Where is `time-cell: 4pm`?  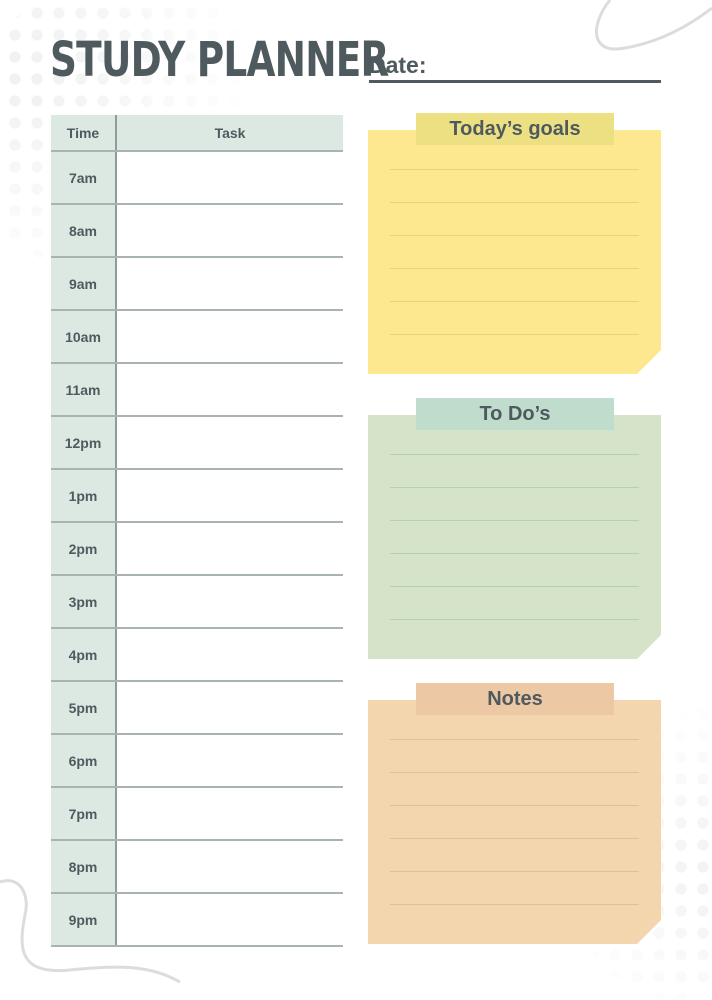
time-cell: 4pm is located at coordinates (84, 655).